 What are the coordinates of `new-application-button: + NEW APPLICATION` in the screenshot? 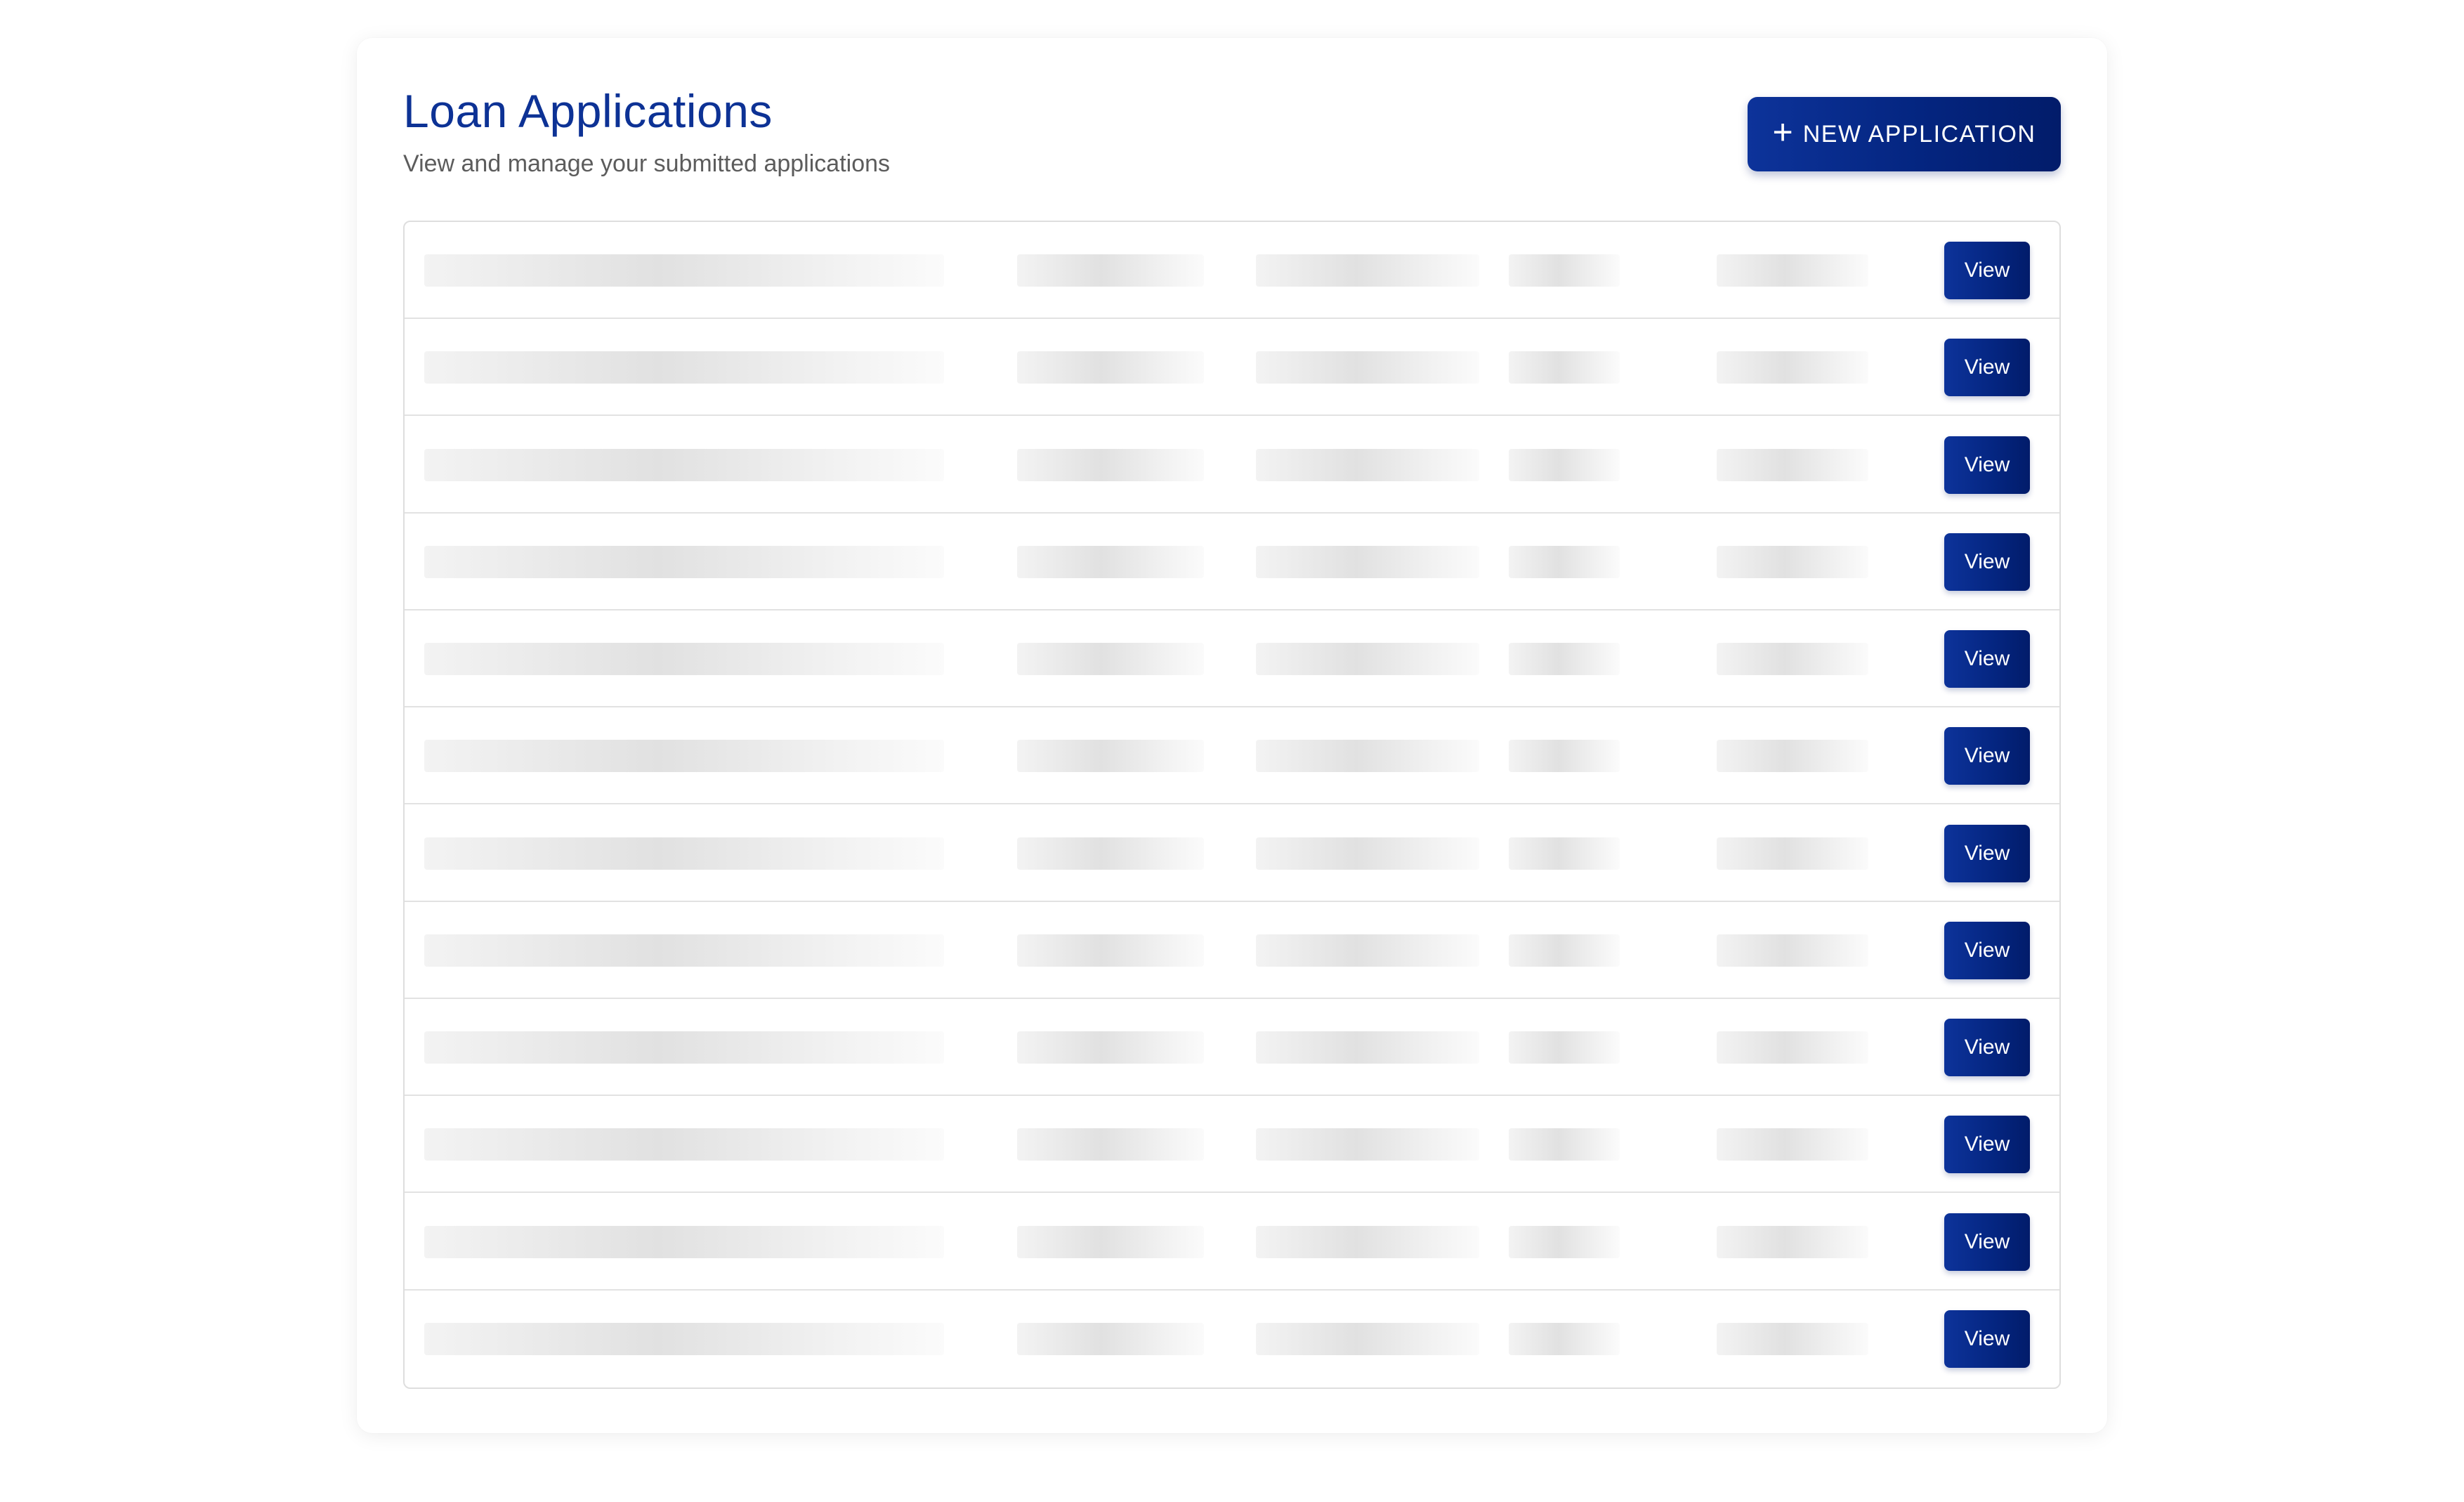 It's located at (1904, 134).